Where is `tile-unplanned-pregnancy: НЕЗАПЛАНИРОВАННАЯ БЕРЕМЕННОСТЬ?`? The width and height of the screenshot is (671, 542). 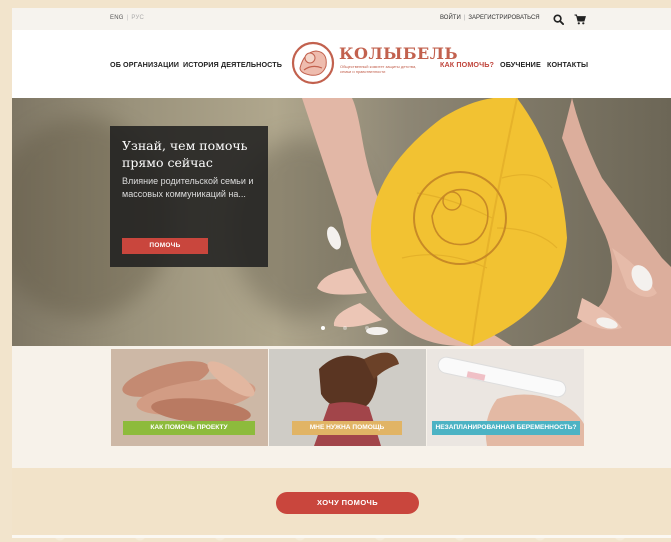
tile-unplanned-pregnancy: НЕЗАПЛАНИРОВАННАЯ БЕРЕМЕННОСТЬ? is located at coordinates (505, 397).